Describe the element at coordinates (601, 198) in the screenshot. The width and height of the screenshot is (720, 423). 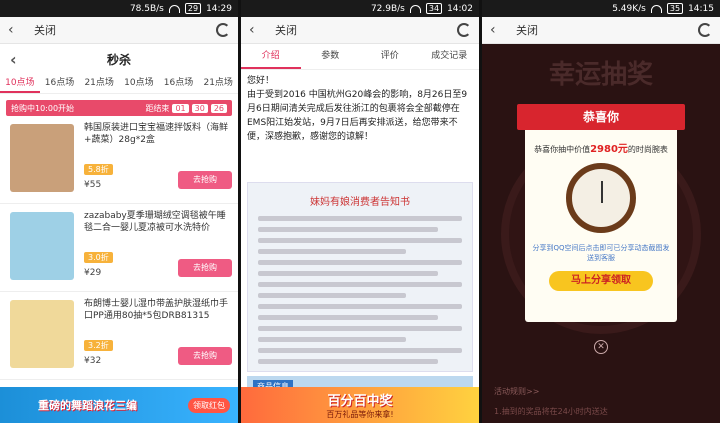
I see `watch-image` at that location.